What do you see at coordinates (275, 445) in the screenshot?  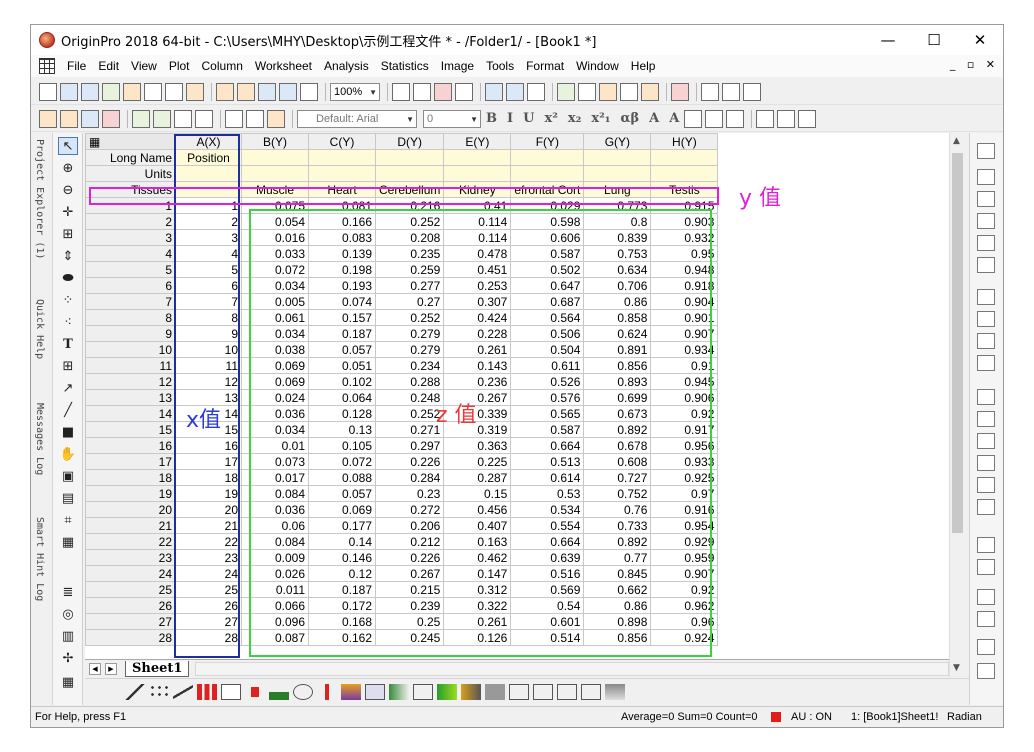 I see `data-cell: 0.01` at bounding box center [275, 445].